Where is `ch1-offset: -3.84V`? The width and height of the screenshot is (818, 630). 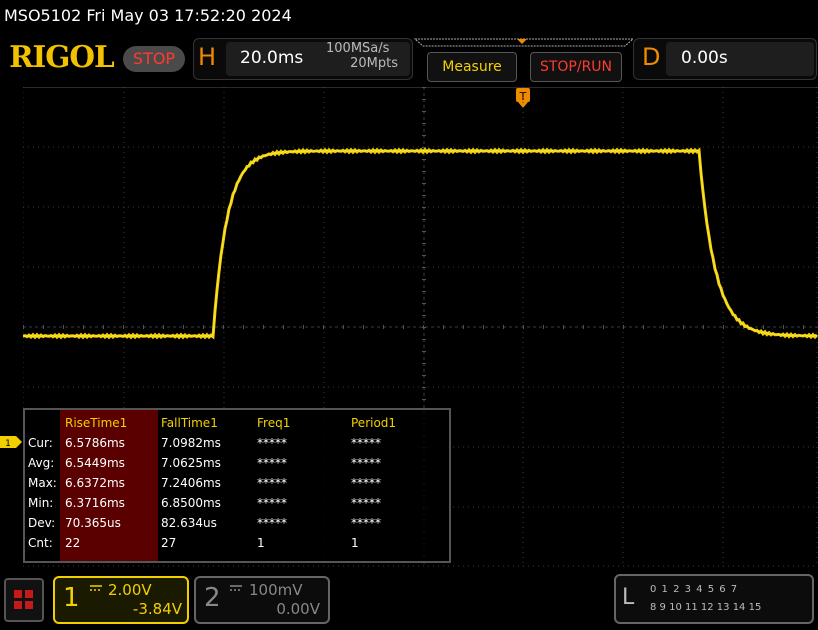
ch1-offset: -3.84V is located at coordinates (157, 609).